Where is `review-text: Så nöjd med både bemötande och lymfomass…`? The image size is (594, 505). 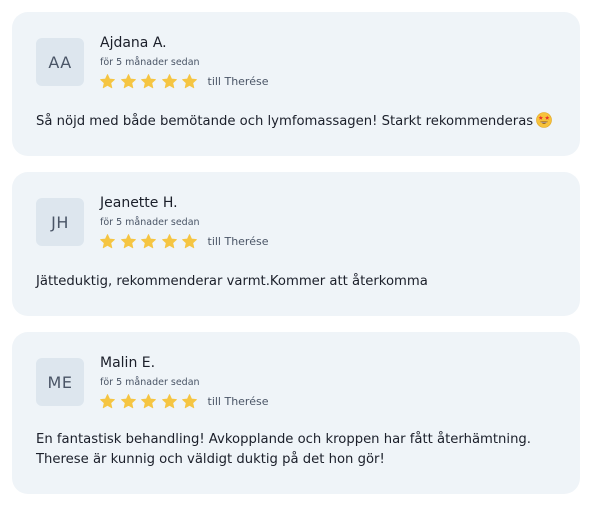 review-text: Så nöjd med både bemötande och lymfomass… is located at coordinates (301, 122).